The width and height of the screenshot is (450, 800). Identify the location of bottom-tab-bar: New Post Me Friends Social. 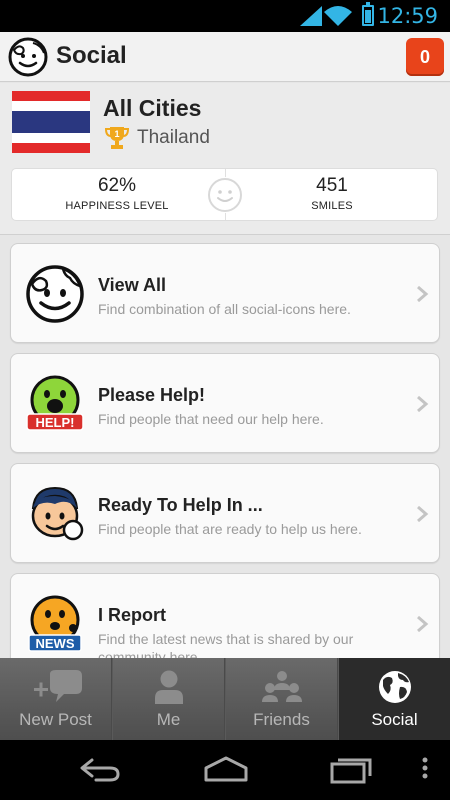
(225, 699).